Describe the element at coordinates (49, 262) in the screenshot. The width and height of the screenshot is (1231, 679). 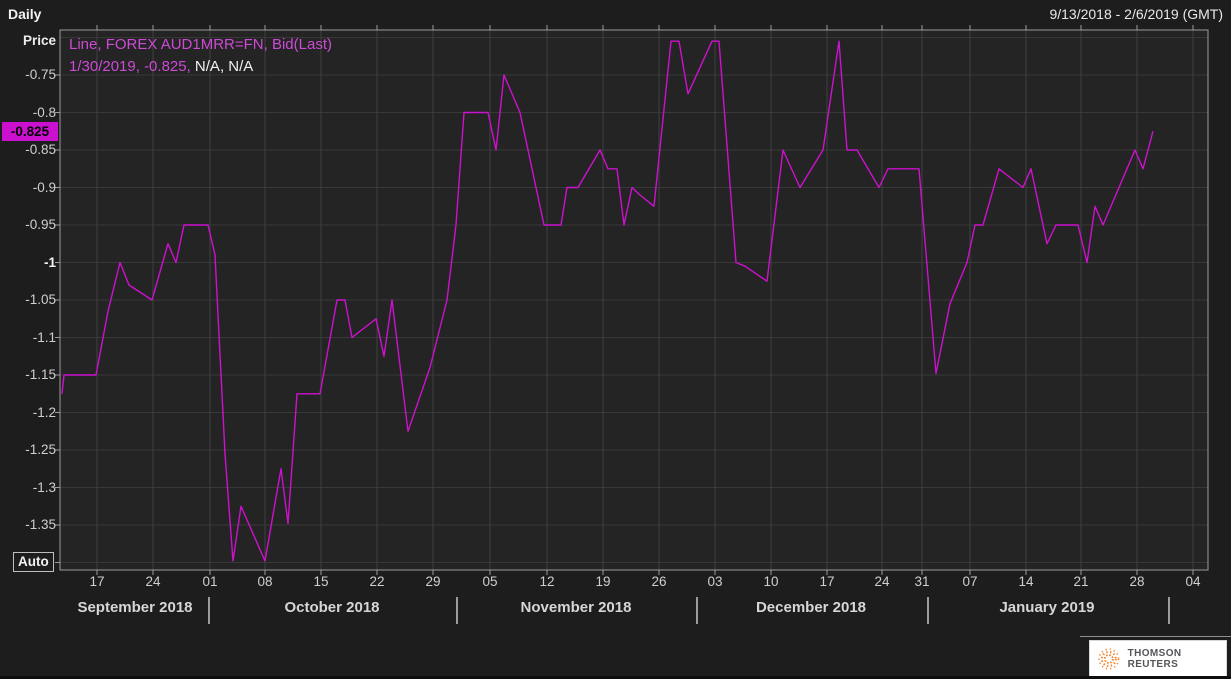
I see `y-tick-label: -1` at that location.